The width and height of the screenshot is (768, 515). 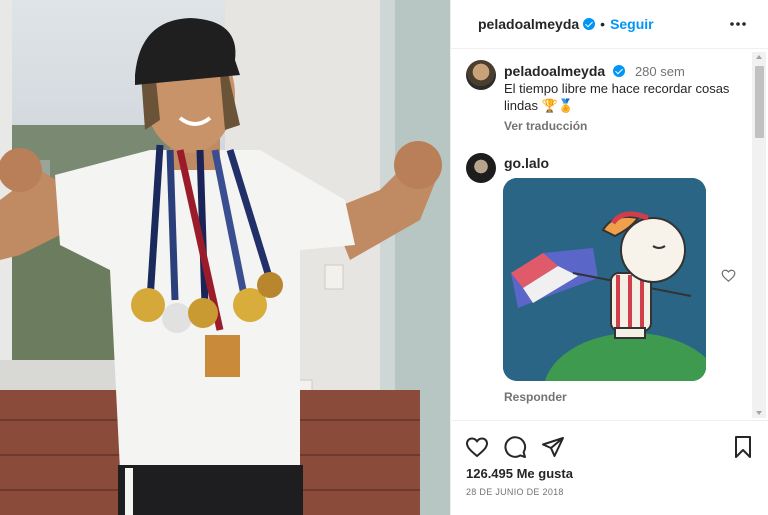 I want to click on caption-header: peladoalmeyda 280 sem, so click(x=594, y=71).